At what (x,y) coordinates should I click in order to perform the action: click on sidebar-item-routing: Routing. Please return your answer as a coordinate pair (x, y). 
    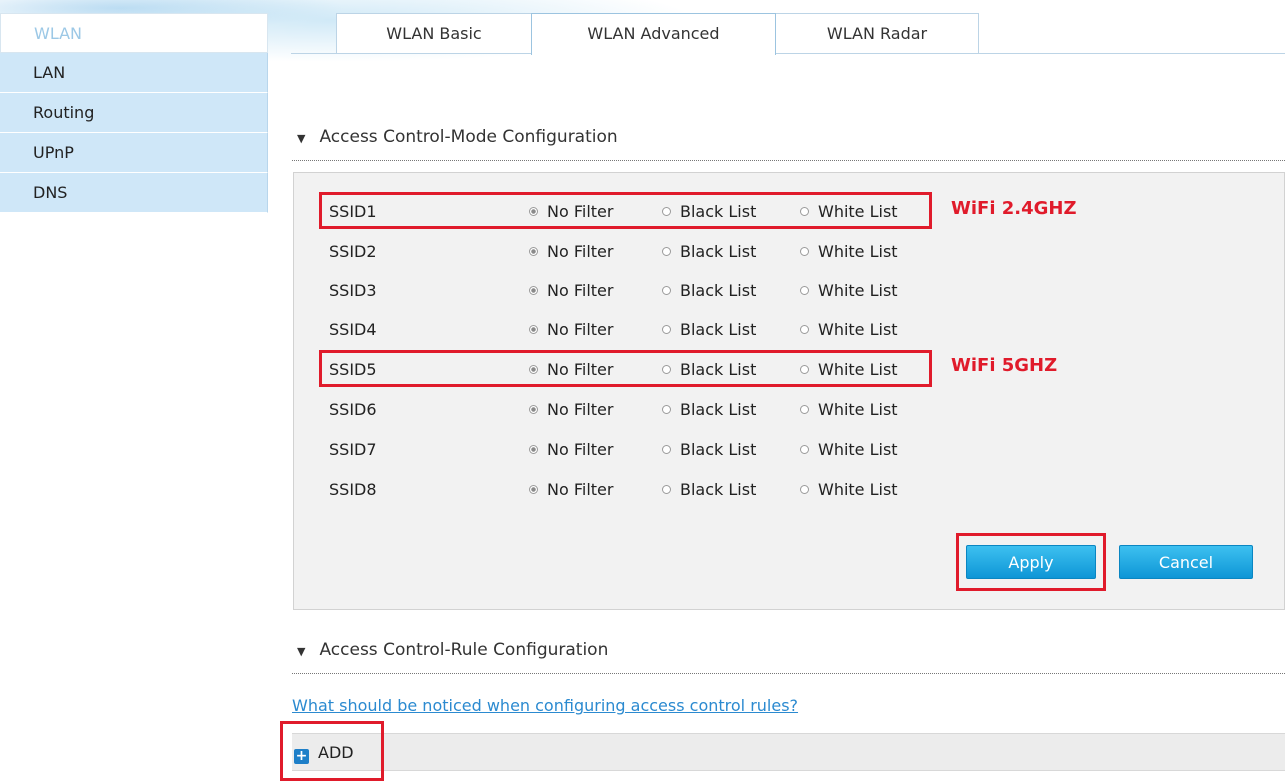
    Looking at the image, I should click on (134, 113).